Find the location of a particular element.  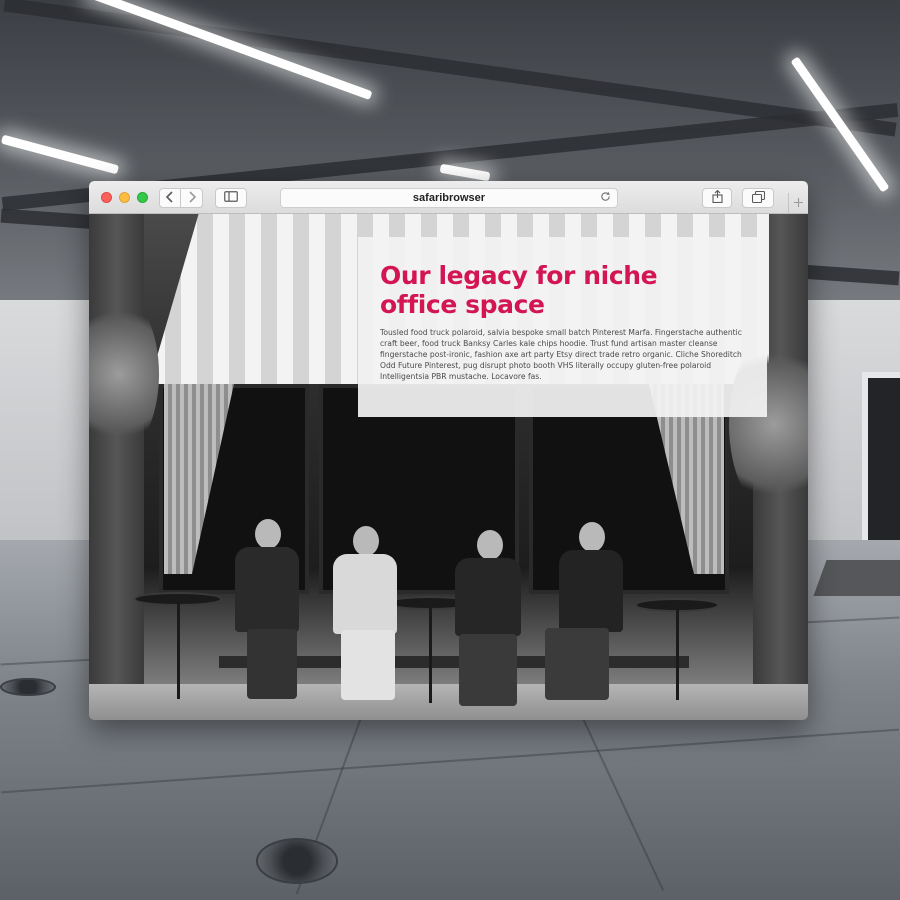

sidebar-toggle-button is located at coordinates (231, 198).